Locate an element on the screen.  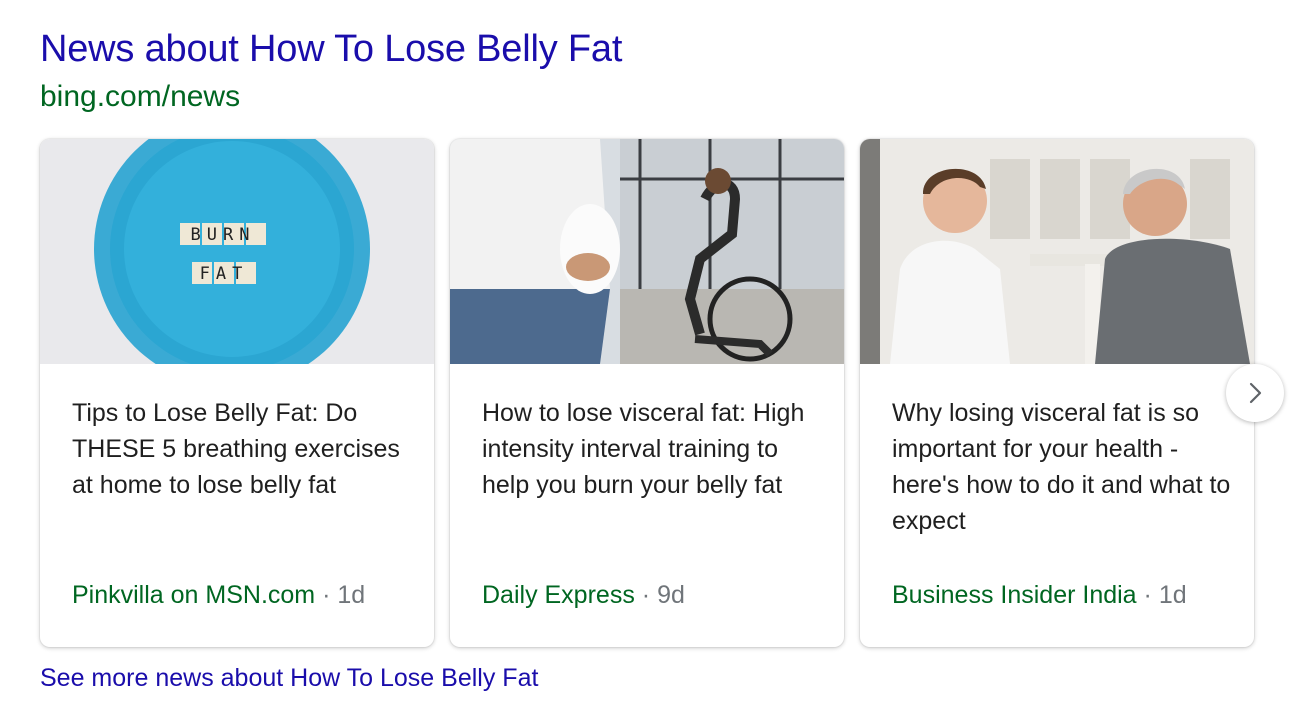
news-card-source: Business Insider India is located at coordinates (1014, 595).